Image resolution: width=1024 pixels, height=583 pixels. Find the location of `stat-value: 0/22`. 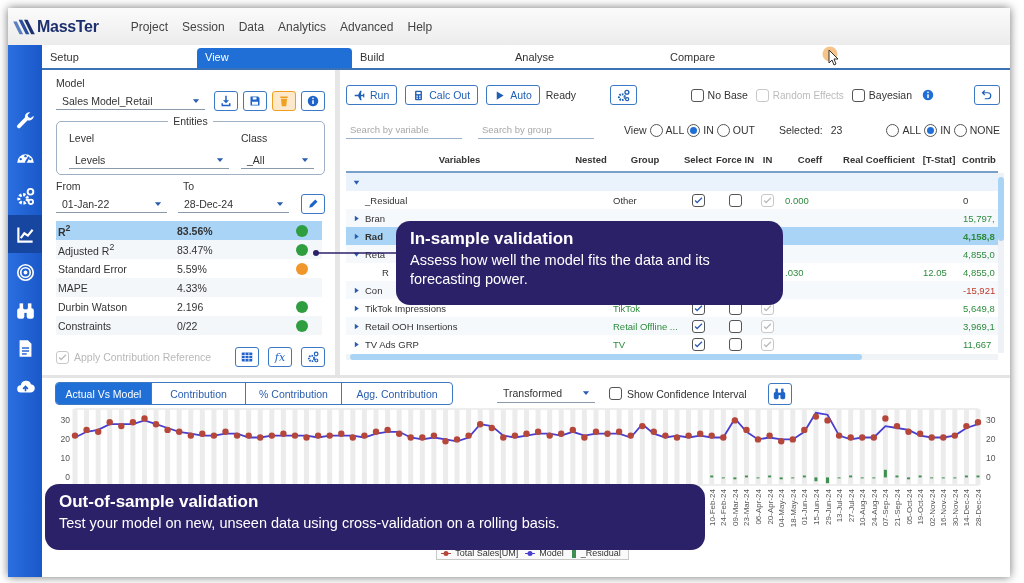

stat-value: 0/22 is located at coordinates (188, 325).